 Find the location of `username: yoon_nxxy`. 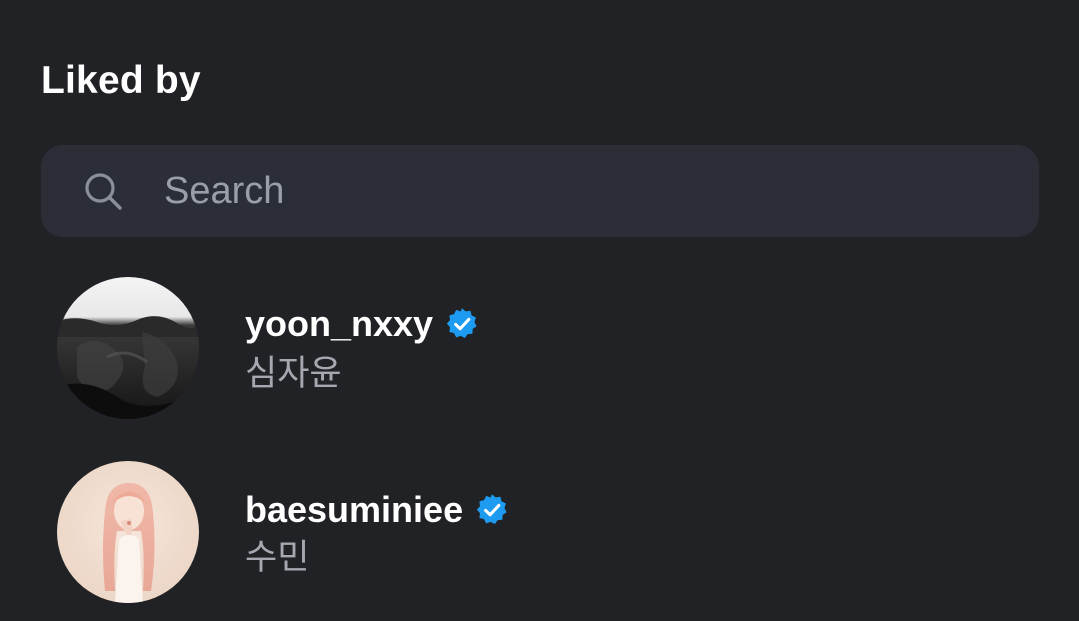

username: yoon_nxxy is located at coordinates (339, 324).